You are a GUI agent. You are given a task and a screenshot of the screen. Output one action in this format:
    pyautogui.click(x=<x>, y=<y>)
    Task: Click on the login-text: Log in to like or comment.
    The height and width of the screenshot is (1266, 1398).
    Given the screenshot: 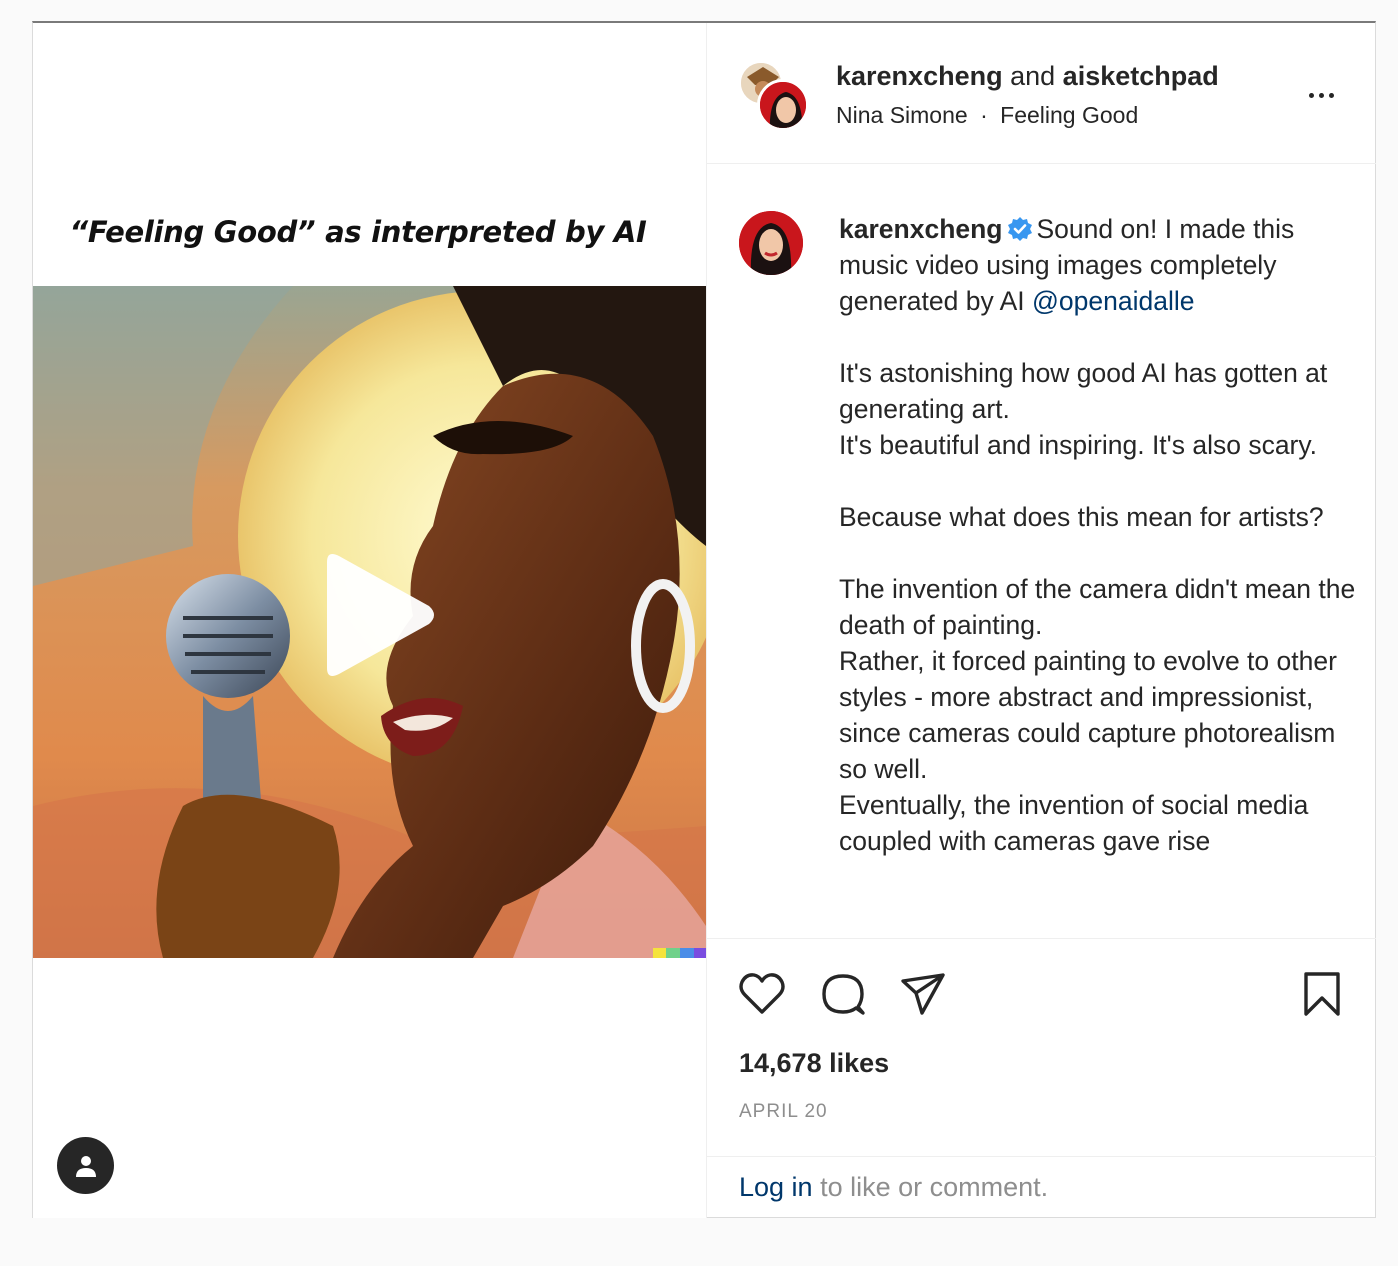 What is the action you would take?
    pyautogui.click(x=893, y=1187)
    